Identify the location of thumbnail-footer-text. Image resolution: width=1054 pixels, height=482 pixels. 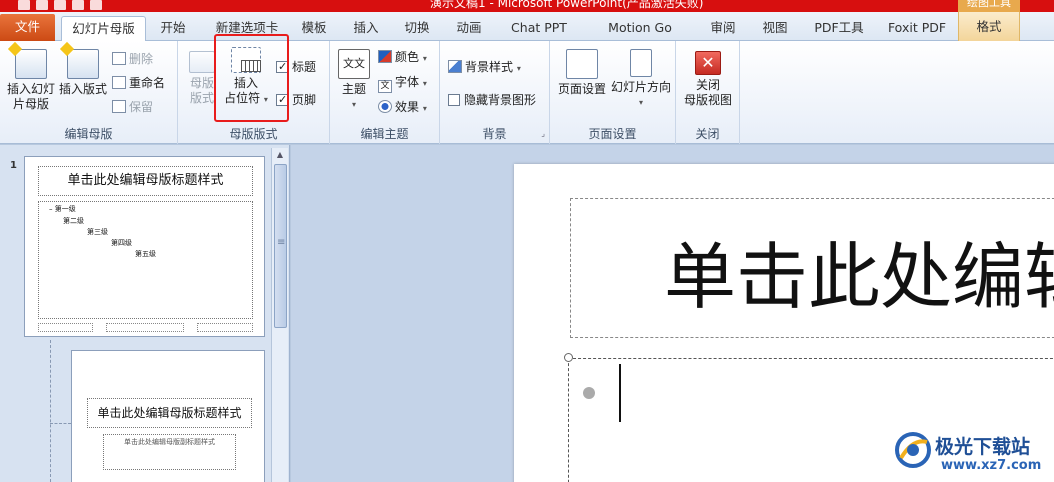
(145, 327).